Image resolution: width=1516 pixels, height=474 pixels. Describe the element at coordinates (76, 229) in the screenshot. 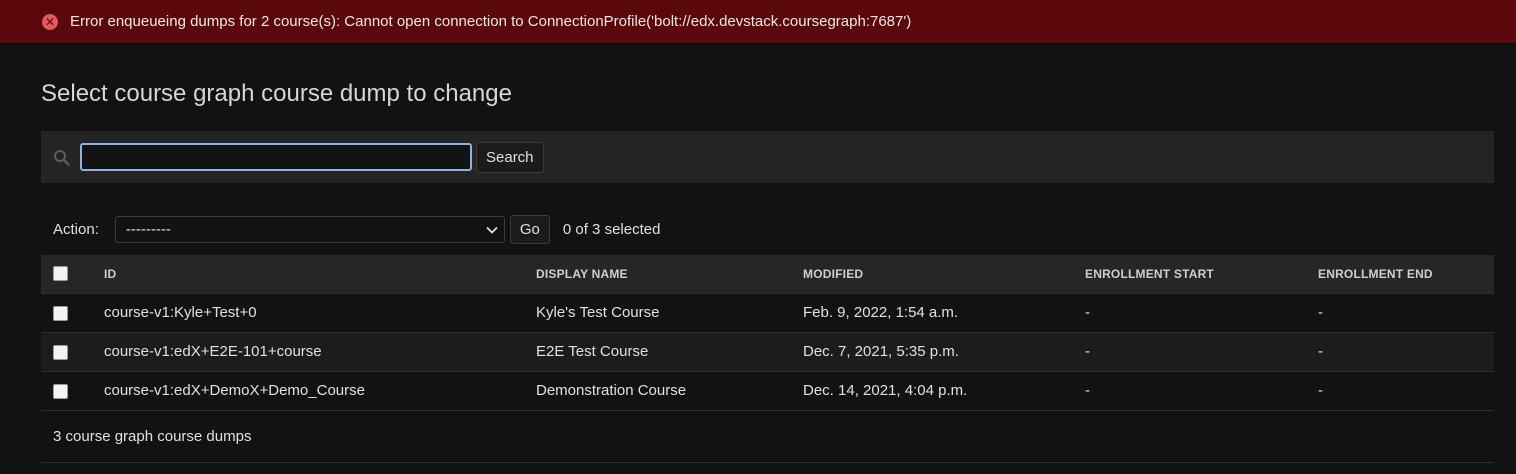

I see `action-label: Action:` at that location.